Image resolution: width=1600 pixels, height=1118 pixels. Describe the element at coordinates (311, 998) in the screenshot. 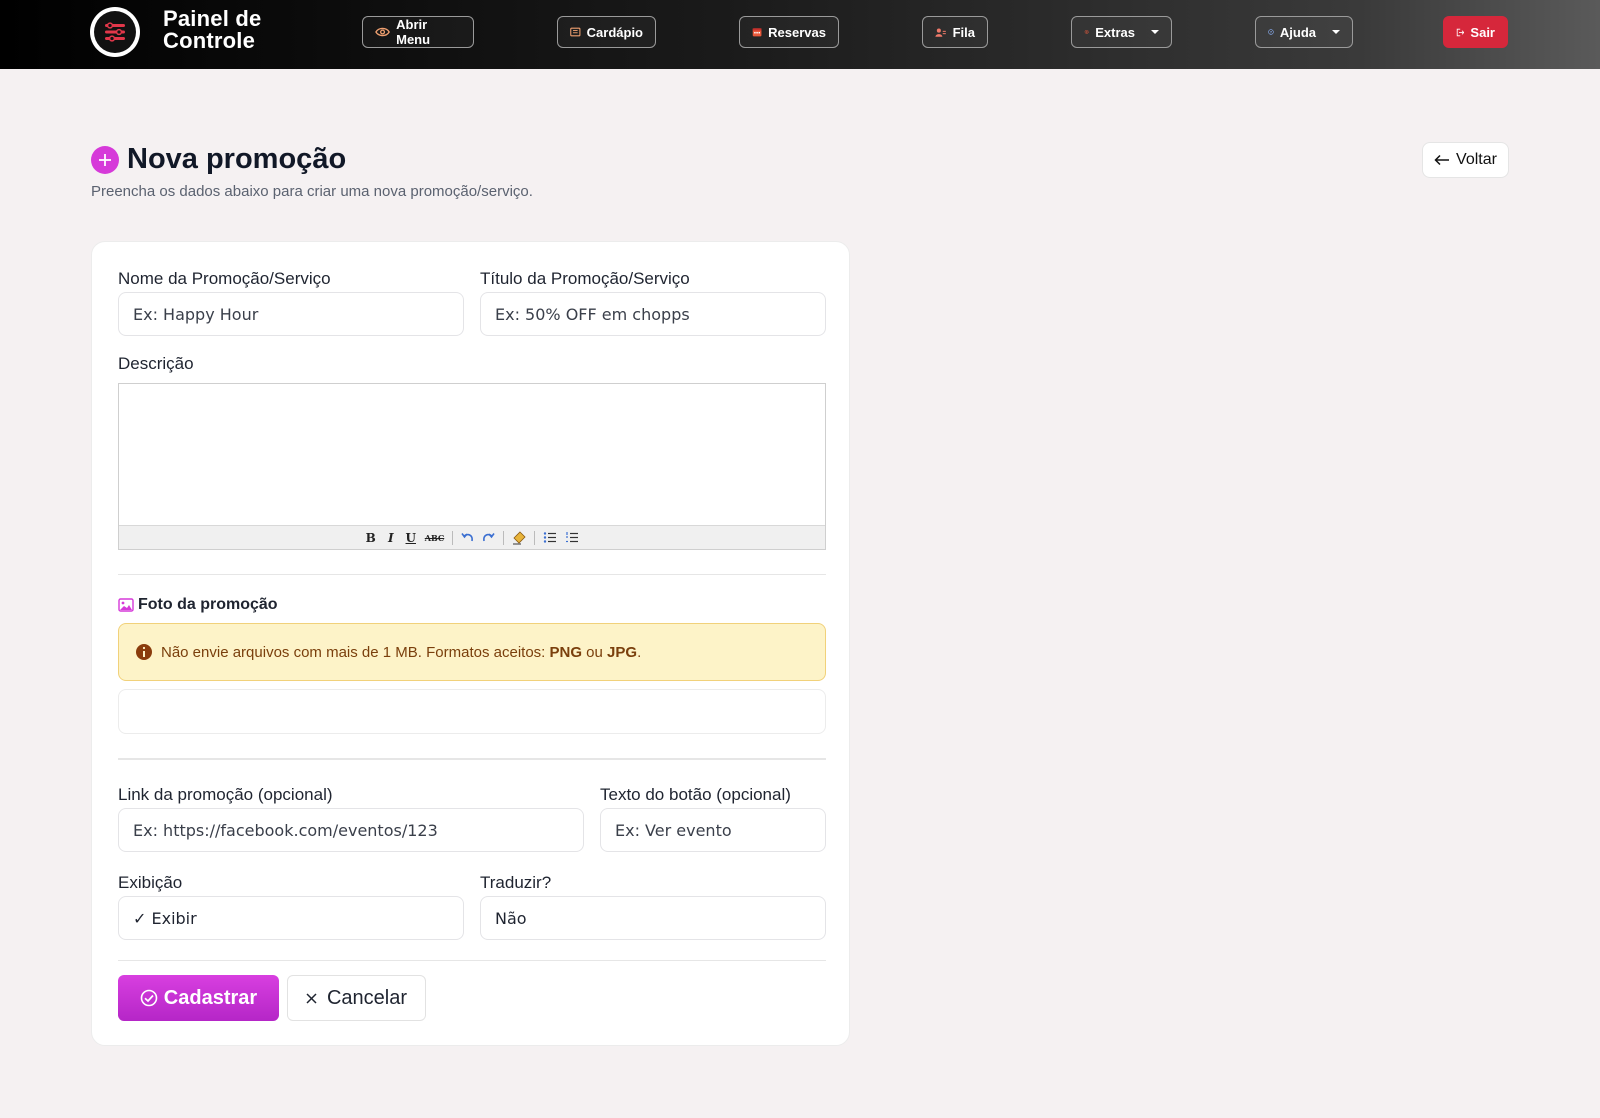

I see `close-icon` at that location.